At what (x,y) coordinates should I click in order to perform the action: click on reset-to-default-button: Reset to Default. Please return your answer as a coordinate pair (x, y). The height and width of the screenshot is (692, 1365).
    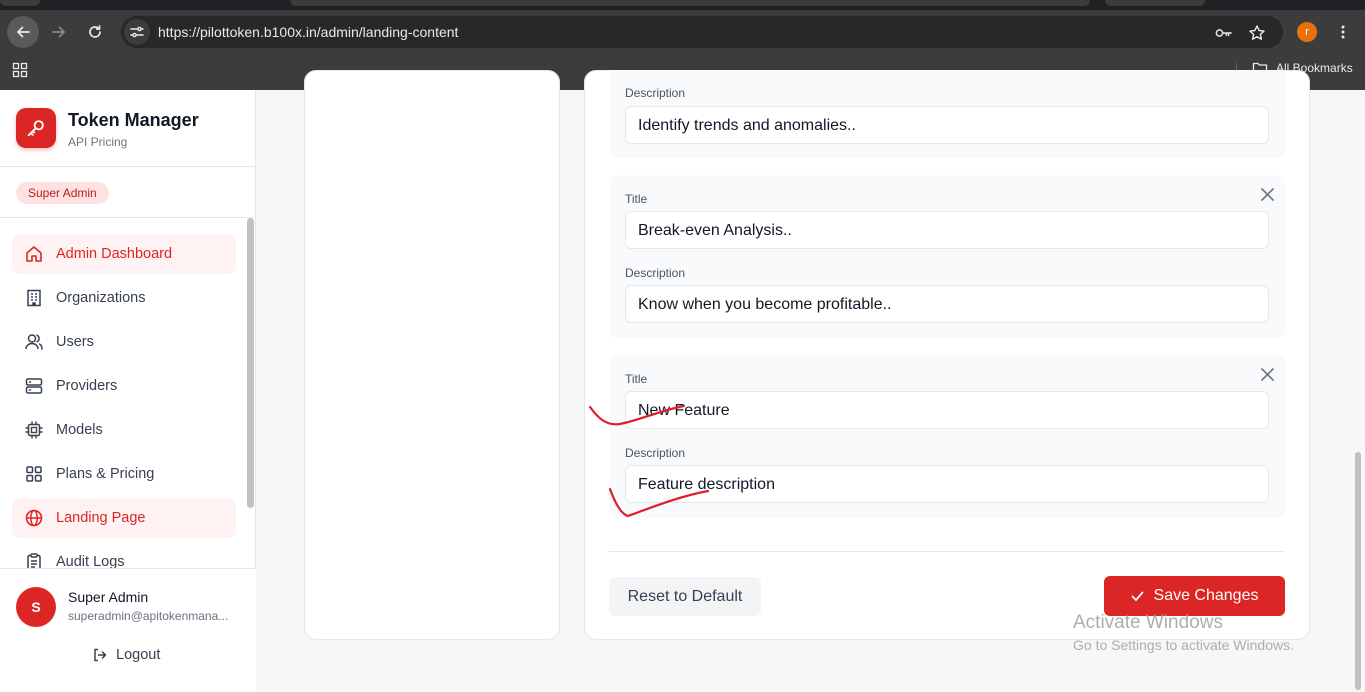
    Looking at the image, I should click on (685, 596).